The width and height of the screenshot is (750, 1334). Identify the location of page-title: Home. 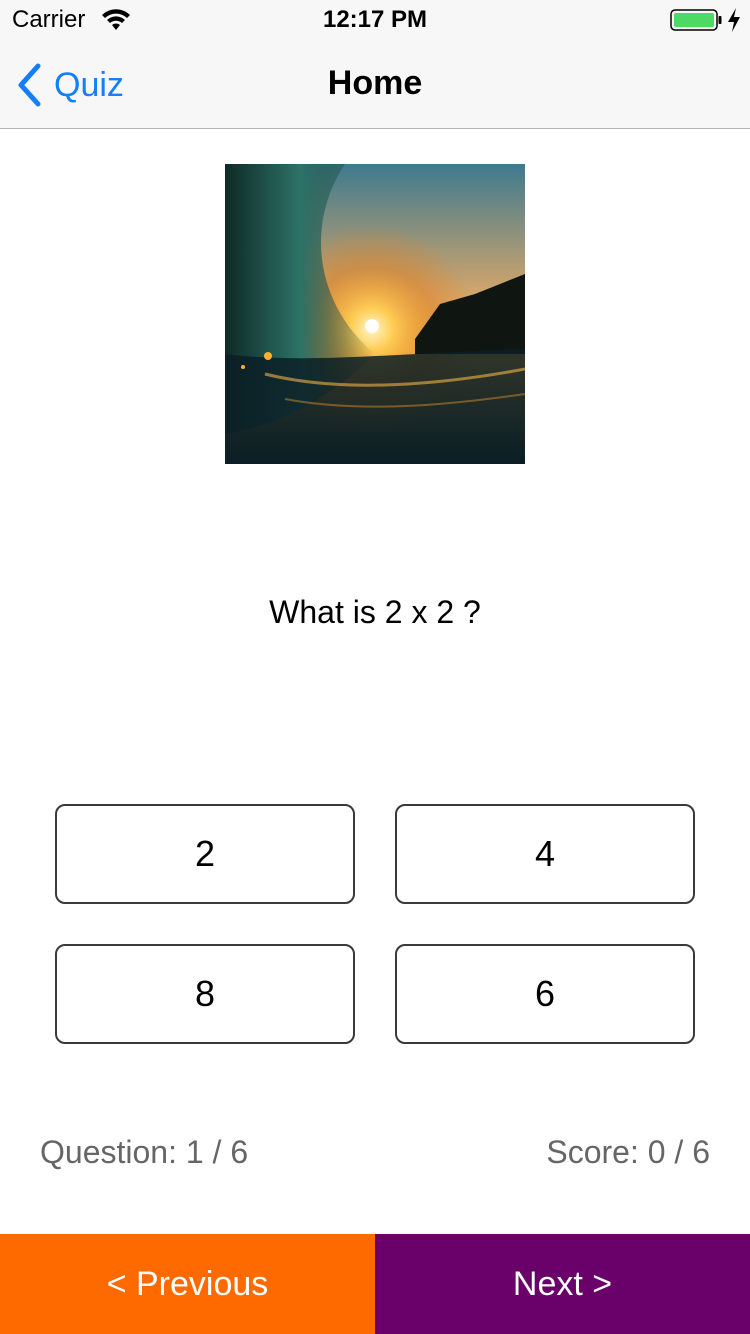
(375, 83).